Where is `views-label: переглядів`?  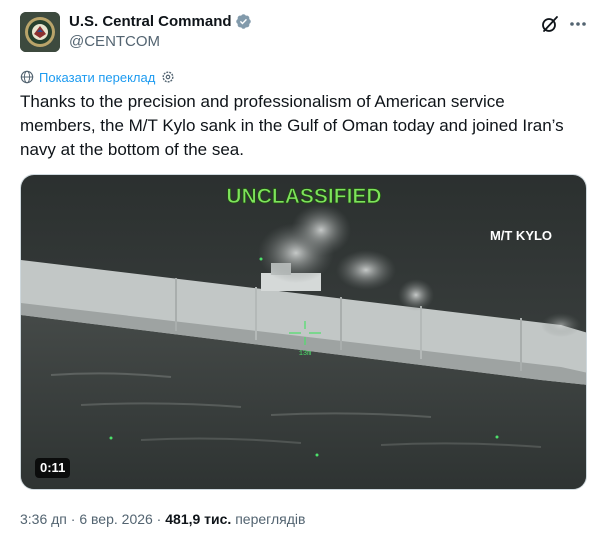
views-label: переглядів is located at coordinates (270, 519).